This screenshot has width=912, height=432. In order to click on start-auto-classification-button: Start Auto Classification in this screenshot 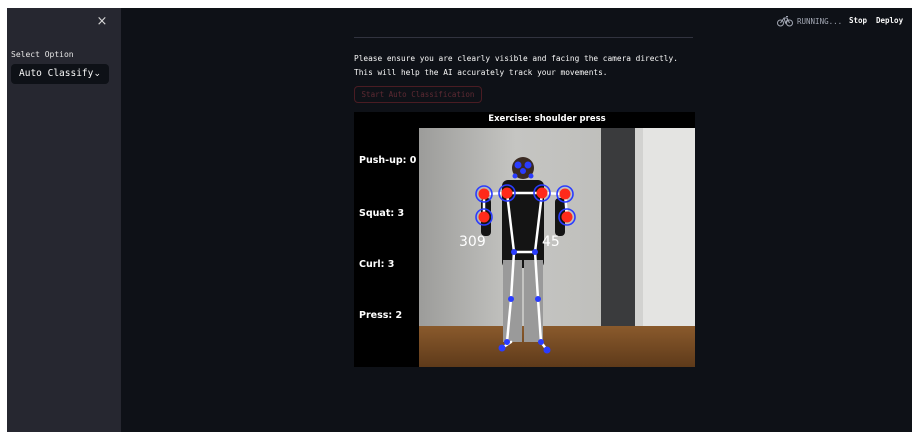, I will do `click(418, 94)`.